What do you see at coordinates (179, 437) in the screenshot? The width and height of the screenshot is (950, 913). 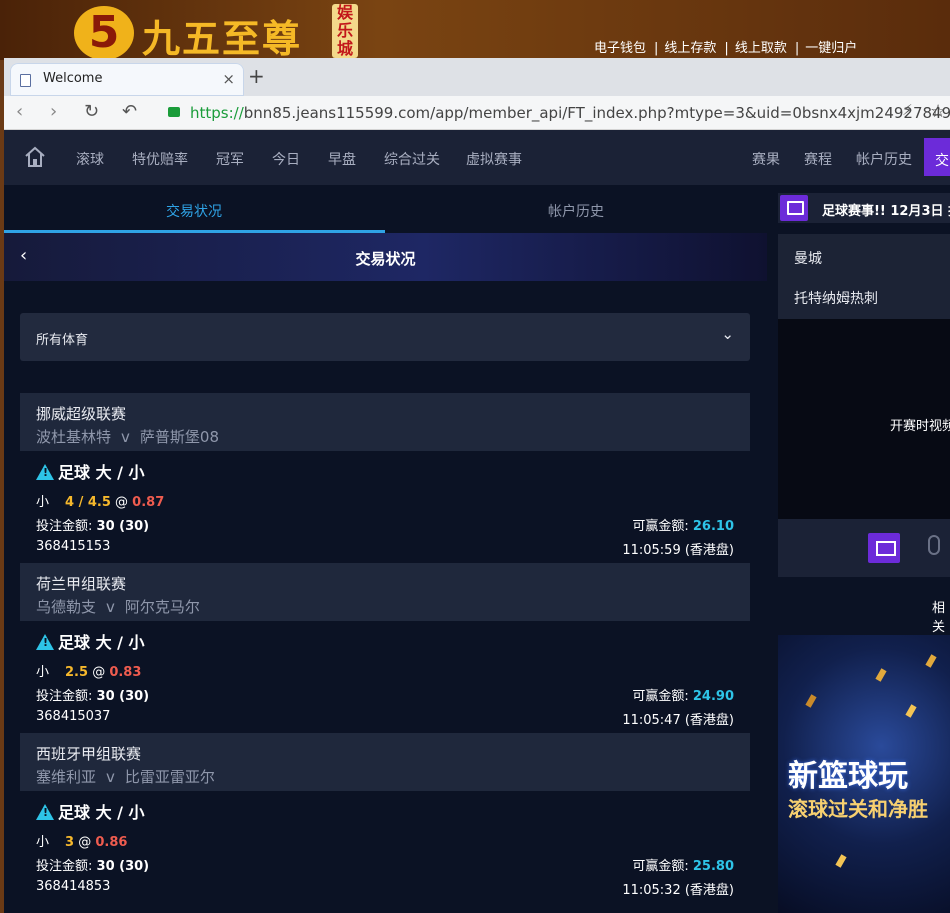 I see `away-team: 萨普斯堡08` at bounding box center [179, 437].